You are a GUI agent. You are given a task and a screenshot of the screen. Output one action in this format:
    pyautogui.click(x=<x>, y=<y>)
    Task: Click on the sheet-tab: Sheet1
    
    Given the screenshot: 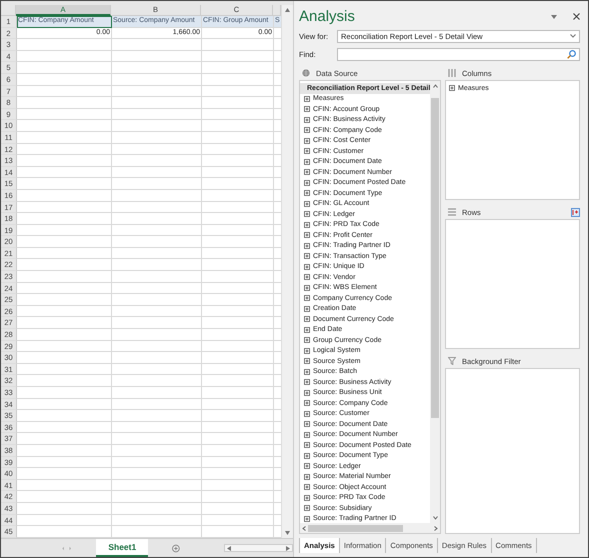 What is the action you would take?
    pyautogui.click(x=122, y=548)
    